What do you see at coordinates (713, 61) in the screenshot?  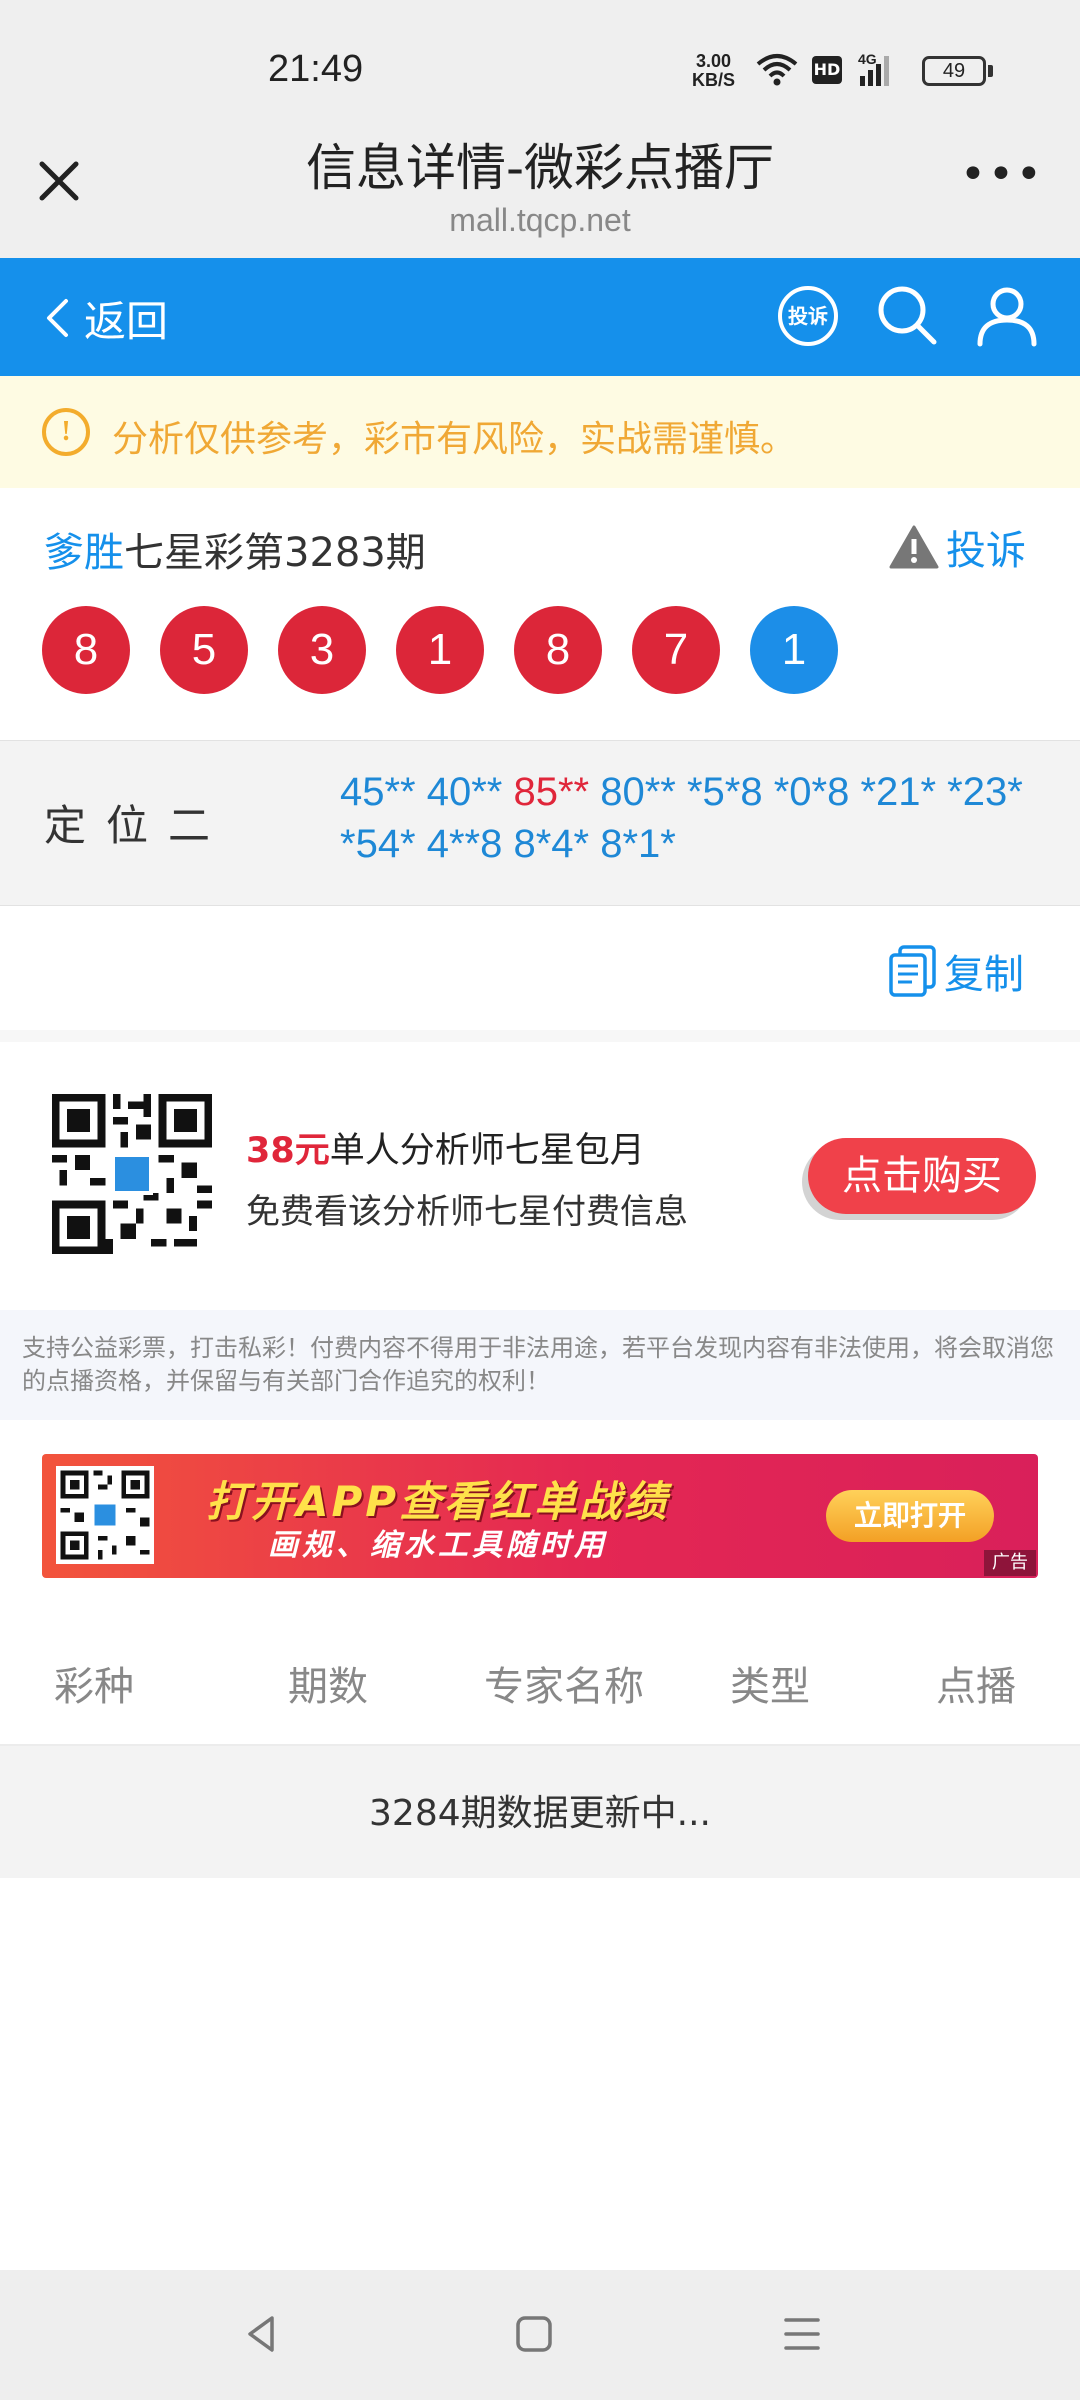 I see `net-speed-value: 3.00` at bounding box center [713, 61].